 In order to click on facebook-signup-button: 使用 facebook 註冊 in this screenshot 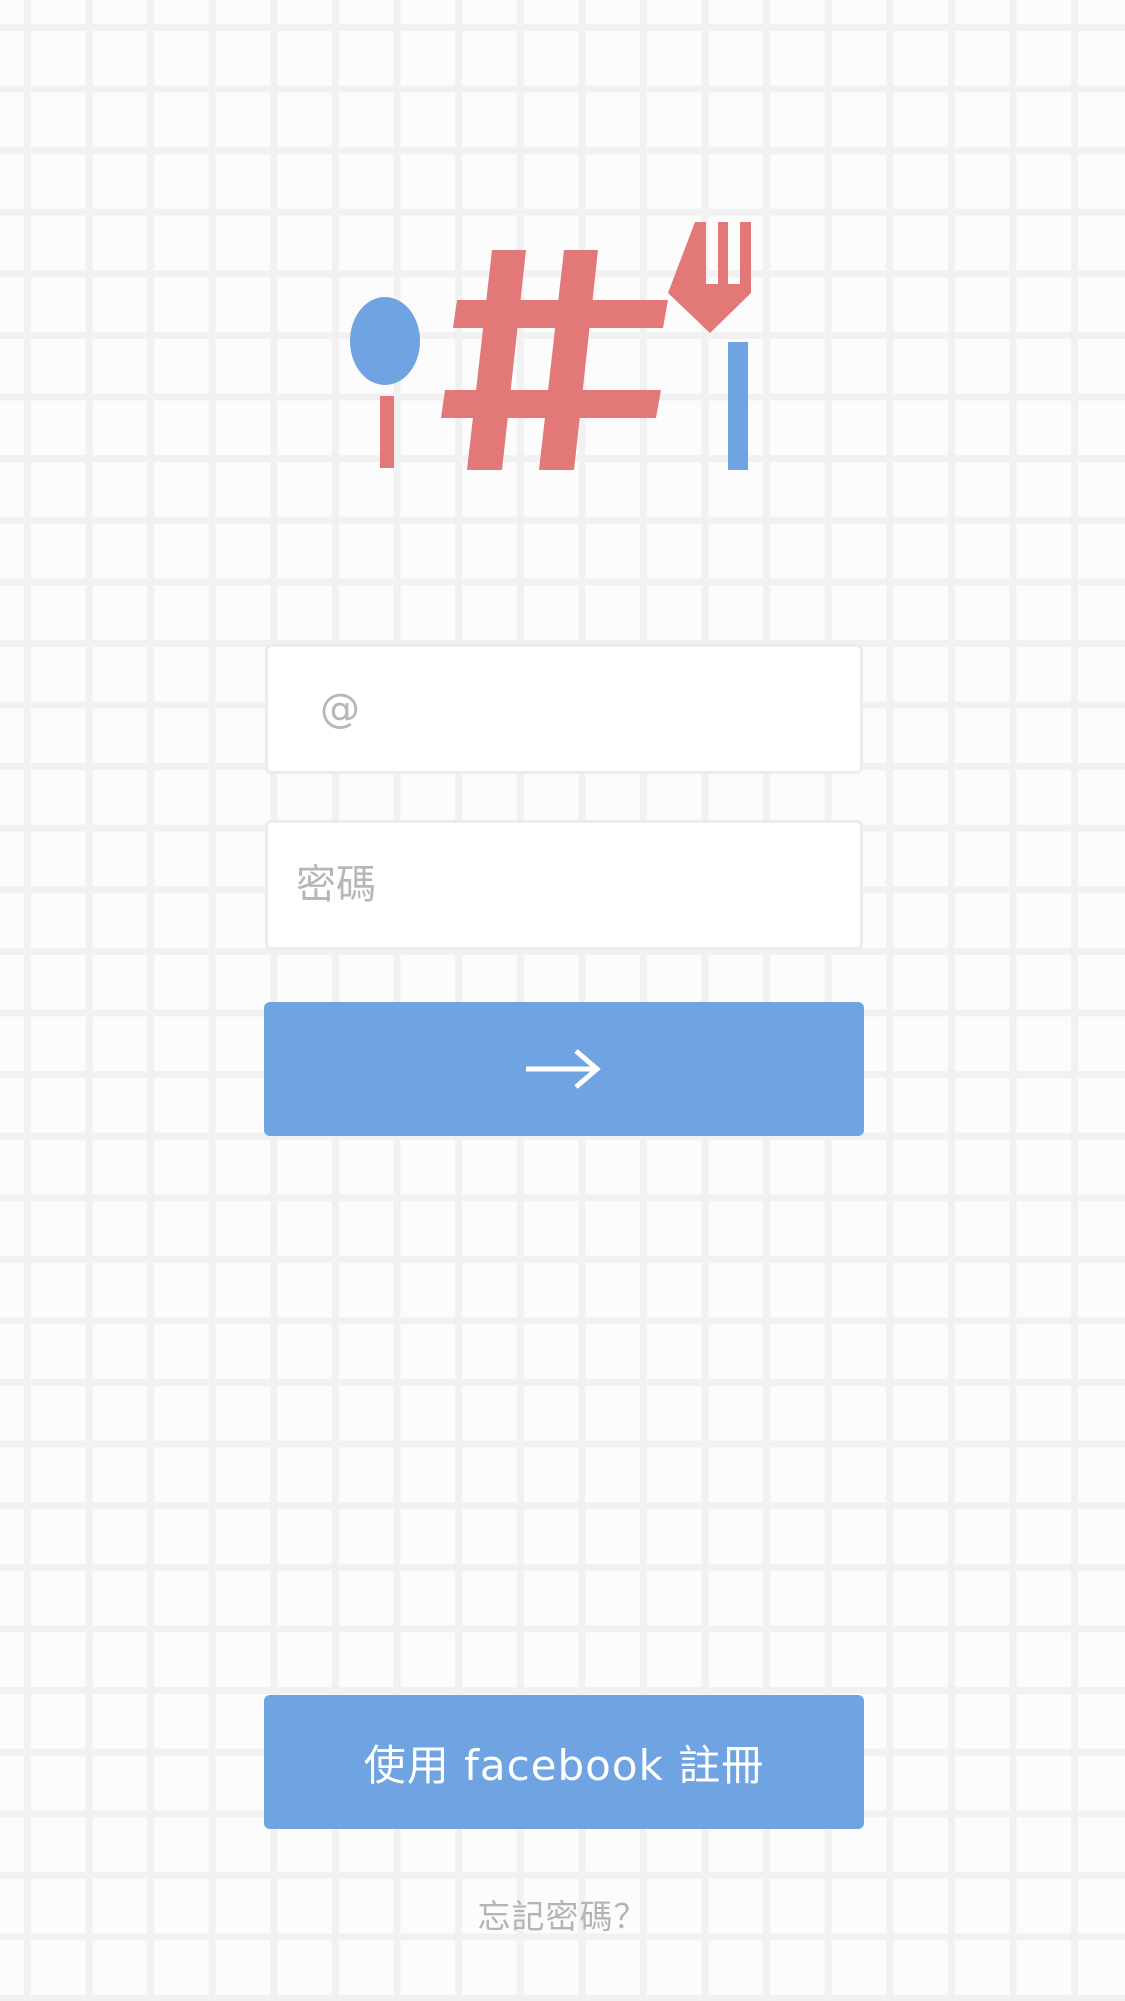, I will do `click(564, 1762)`.